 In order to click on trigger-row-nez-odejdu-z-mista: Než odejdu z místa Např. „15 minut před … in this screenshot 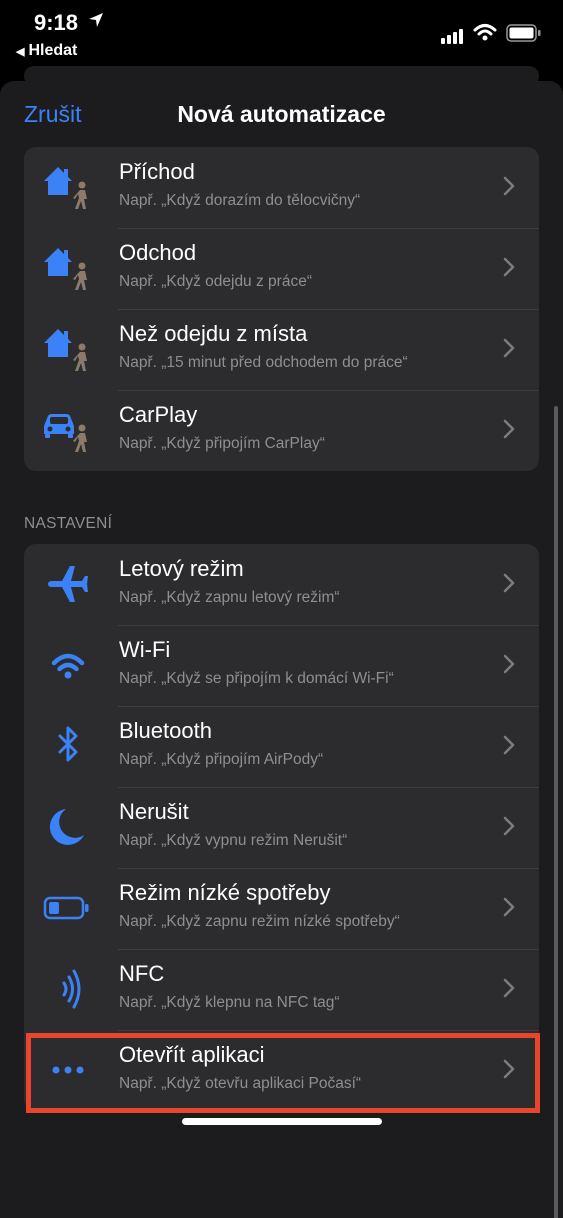, I will do `click(281, 349)`.